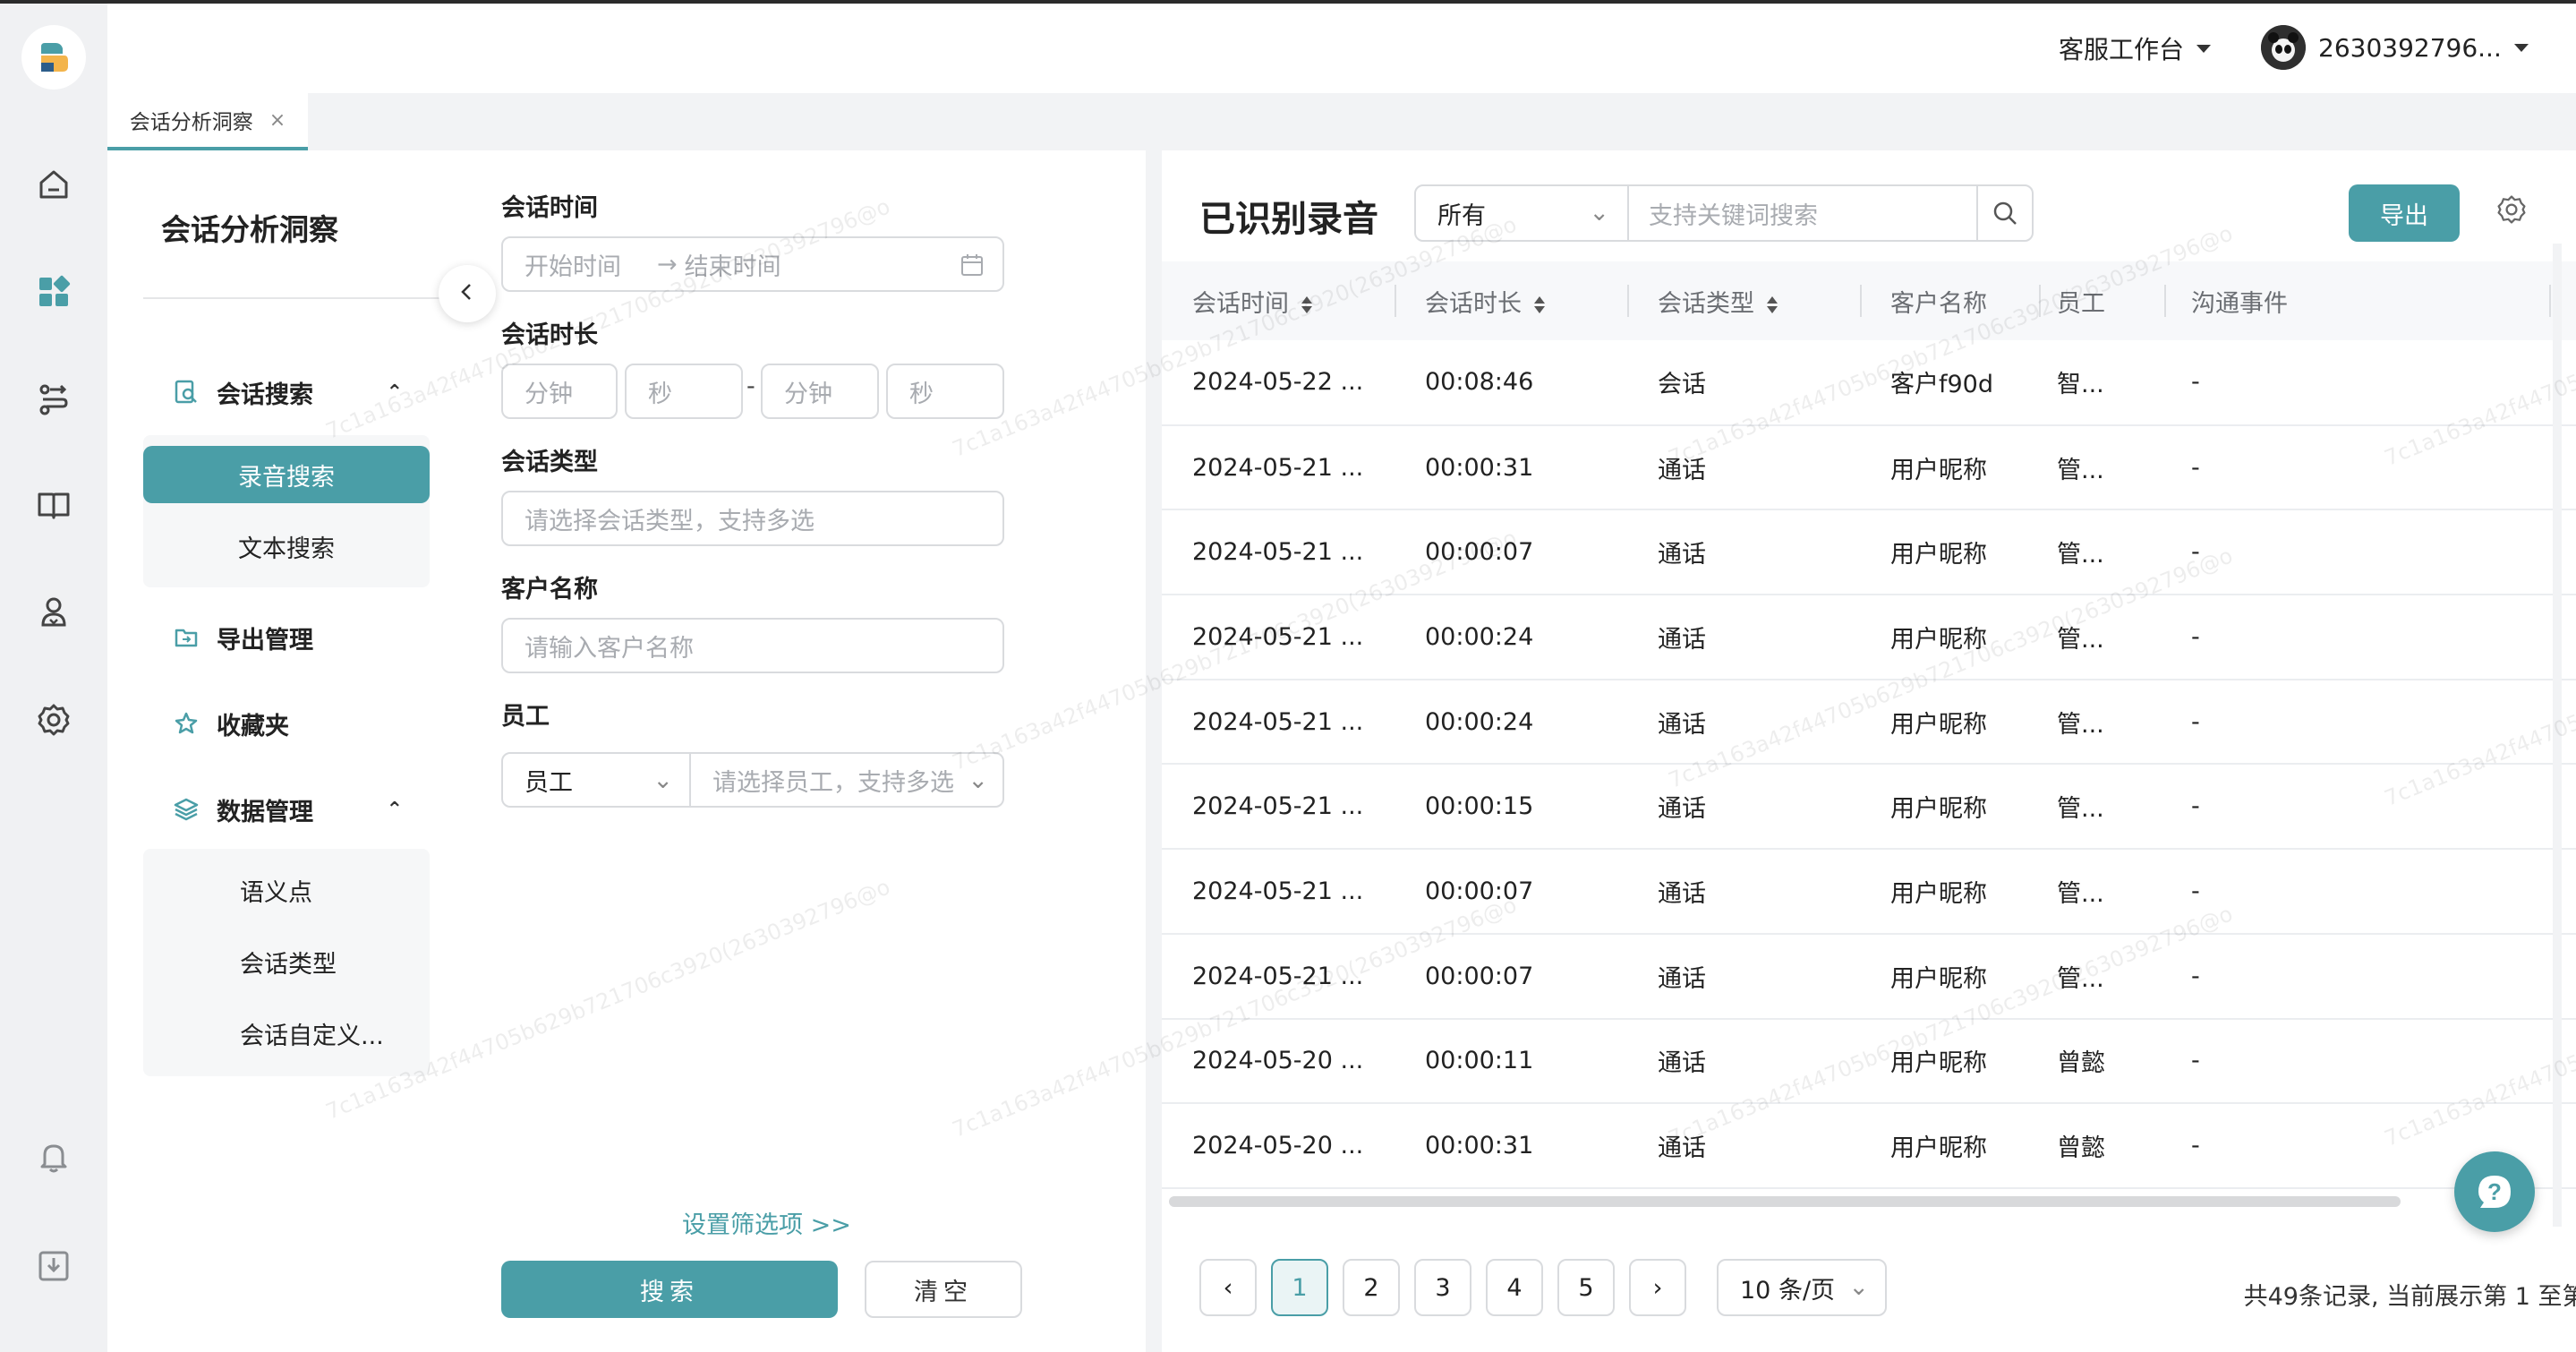 The height and width of the screenshot is (1352, 2576). What do you see at coordinates (1278, 300) in the screenshot?
I see `column-header-time: 会话时间` at bounding box center [1278, 300].